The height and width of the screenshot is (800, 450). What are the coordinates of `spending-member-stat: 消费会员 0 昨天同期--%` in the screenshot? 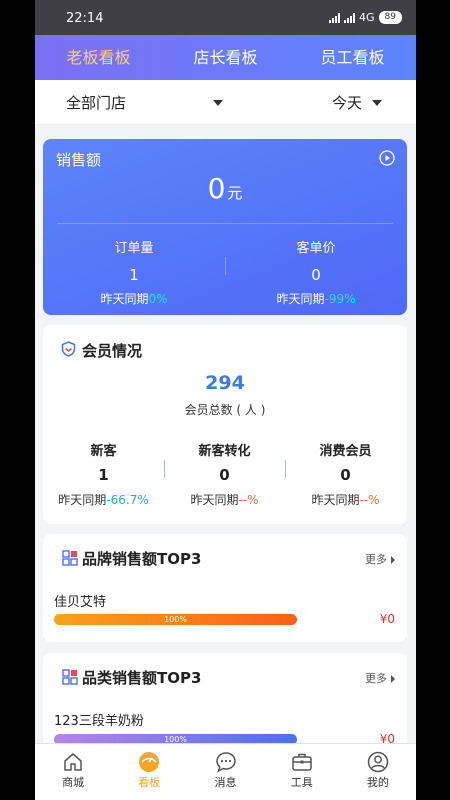 It's located at (345, 475).